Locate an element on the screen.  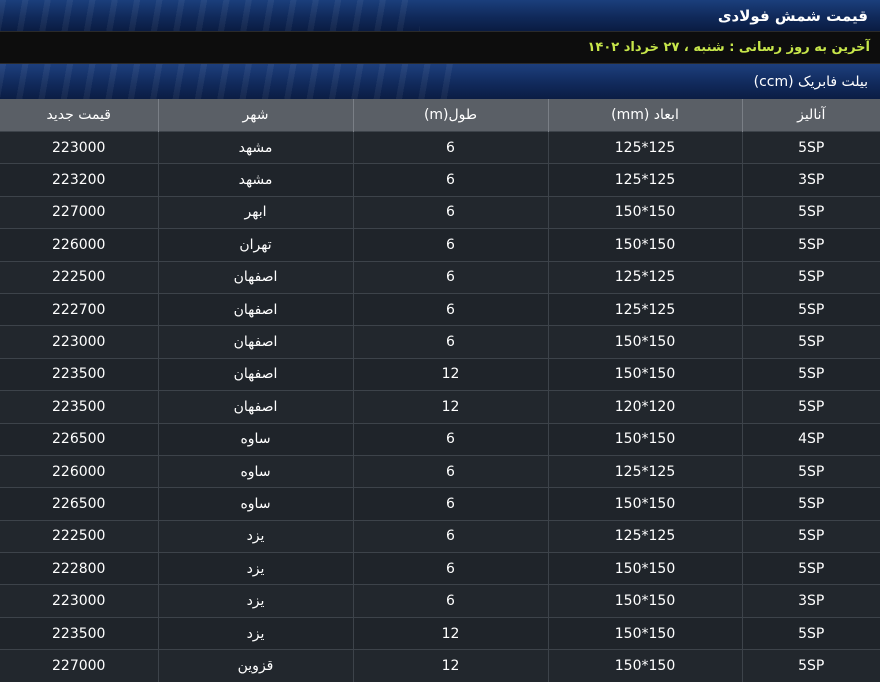
table-row: 5SP 150*150 12 قزوین 227000 is located at coordinates (440, 665).